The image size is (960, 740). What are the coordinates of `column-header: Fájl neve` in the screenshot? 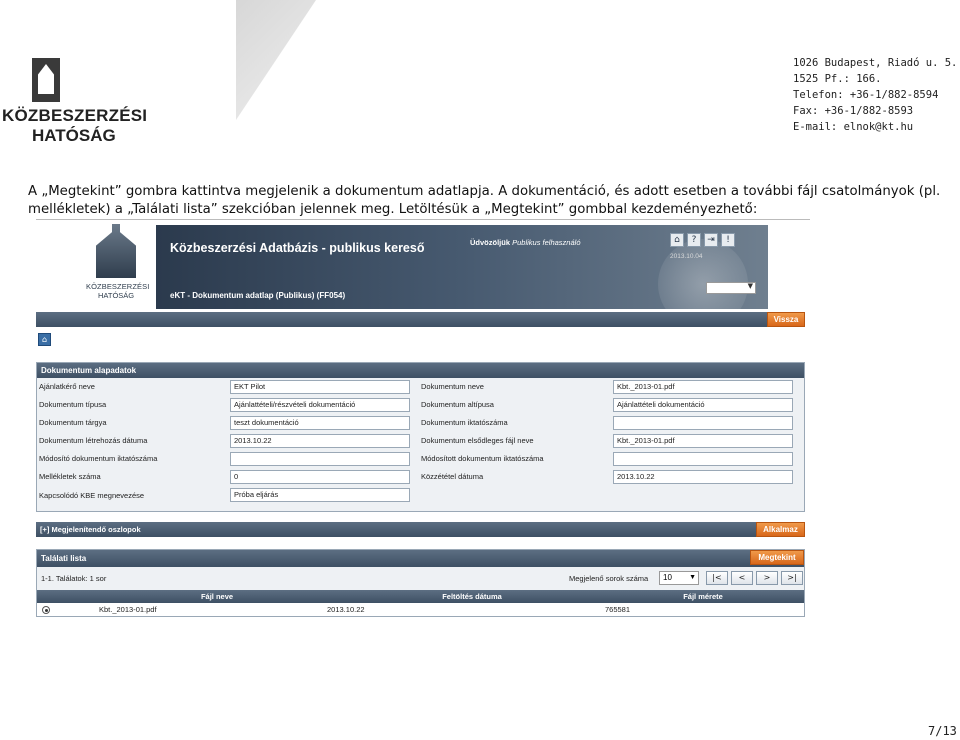 It's located at (217, 596).